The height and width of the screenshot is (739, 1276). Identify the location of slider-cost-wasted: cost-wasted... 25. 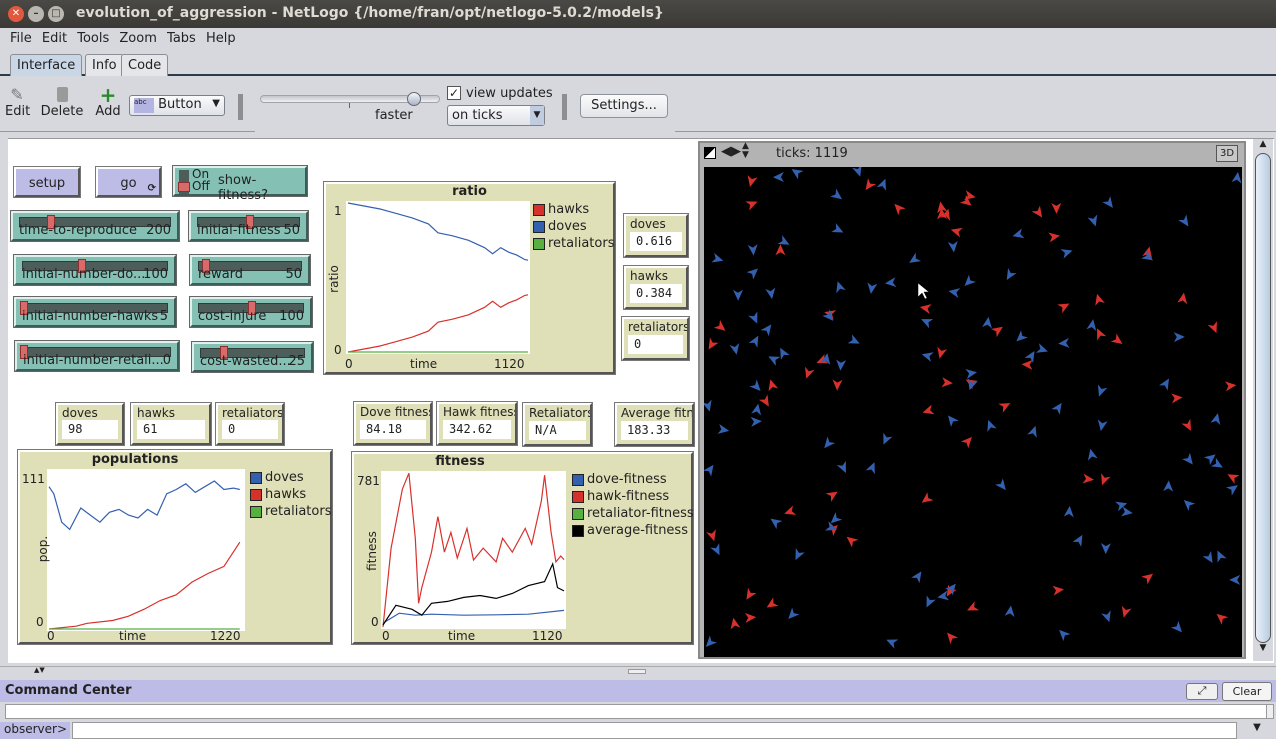
(252, 357).